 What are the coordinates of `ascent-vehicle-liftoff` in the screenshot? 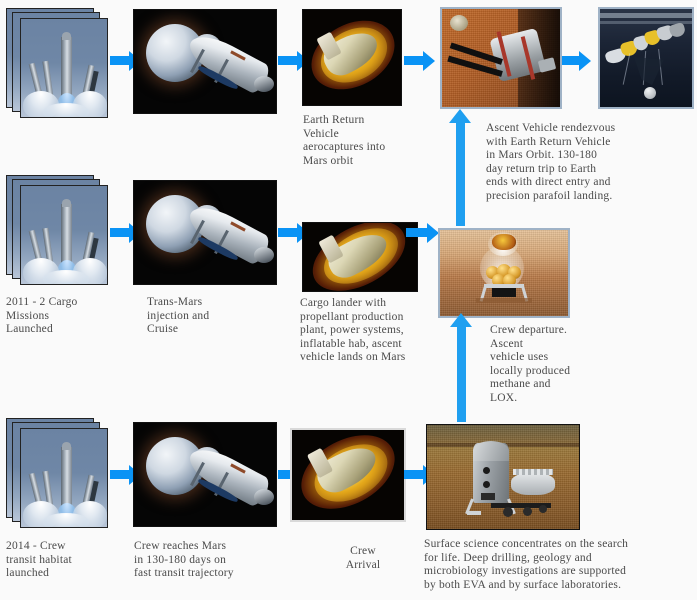 It's located at (504, 273).